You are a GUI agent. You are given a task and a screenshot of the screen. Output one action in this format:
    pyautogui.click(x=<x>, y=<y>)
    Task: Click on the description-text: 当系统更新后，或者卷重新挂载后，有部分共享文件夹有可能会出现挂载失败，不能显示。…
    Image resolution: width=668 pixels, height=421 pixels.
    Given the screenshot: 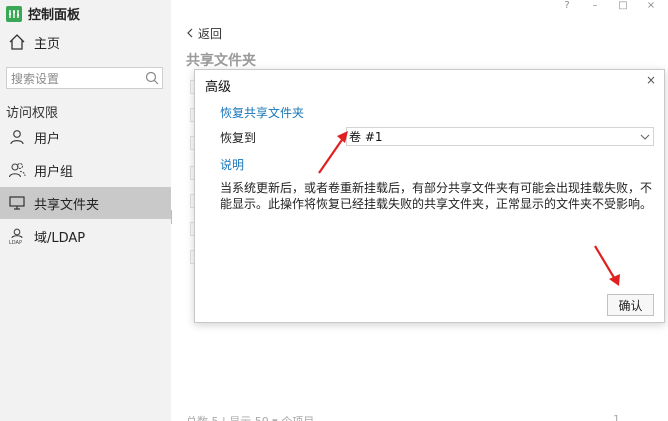 What is the action you would take?
    pyautogui.click(x=436, y=196)
    